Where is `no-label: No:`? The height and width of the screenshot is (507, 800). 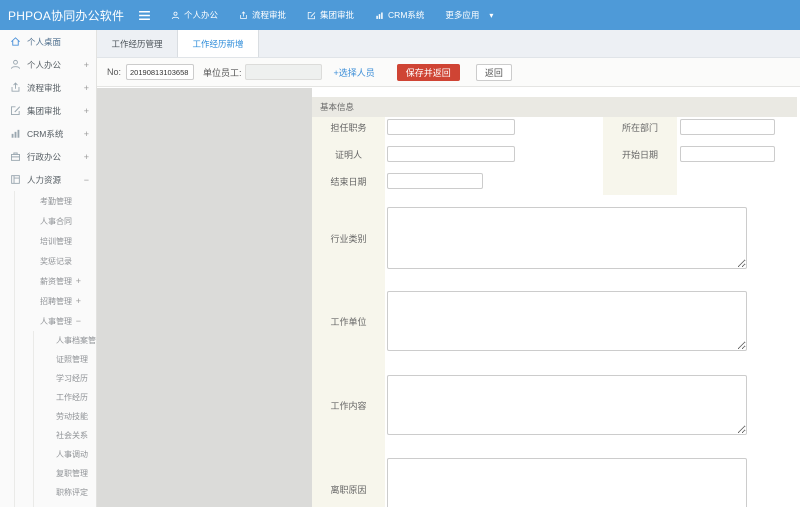 no-label: No: is located at coordinates (114, 72).